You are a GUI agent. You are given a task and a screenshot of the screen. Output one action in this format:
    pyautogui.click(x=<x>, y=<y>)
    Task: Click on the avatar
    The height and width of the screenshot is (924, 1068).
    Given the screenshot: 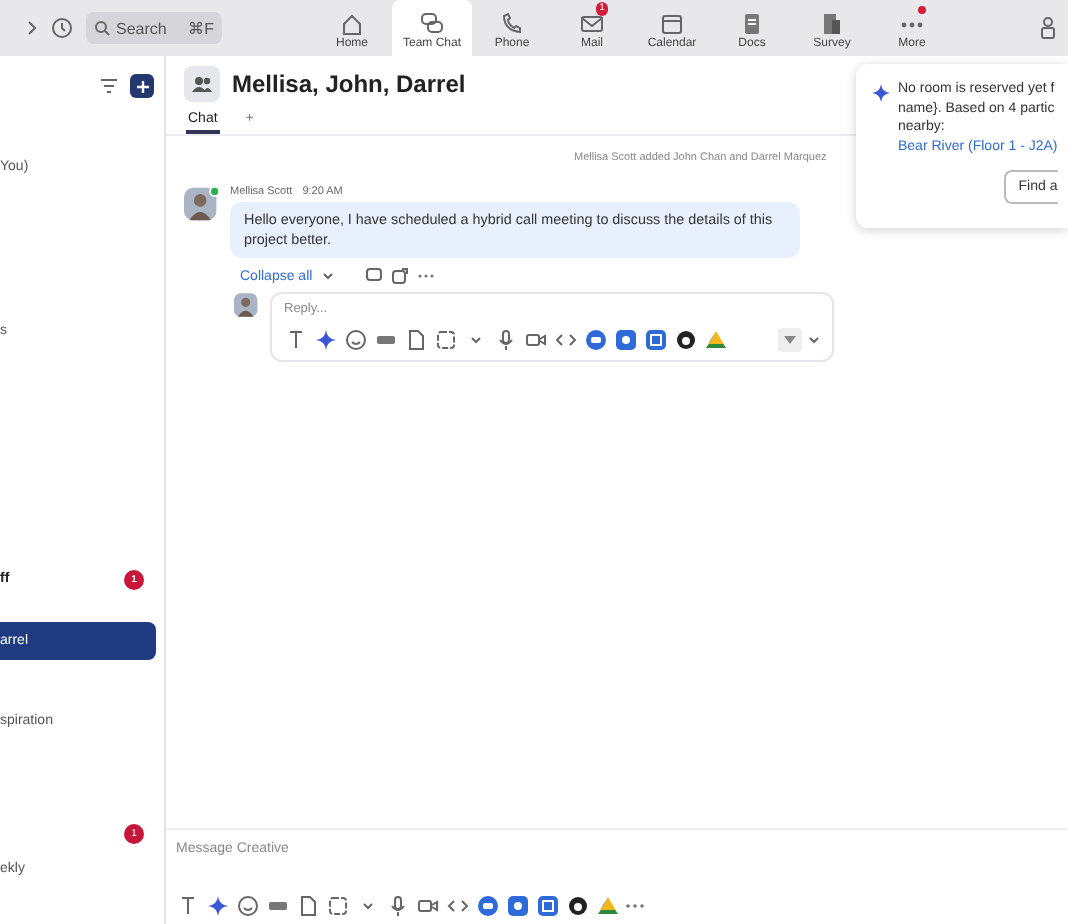 What is the action you would take?
    pyautogui.click(x=247, y=305)
    